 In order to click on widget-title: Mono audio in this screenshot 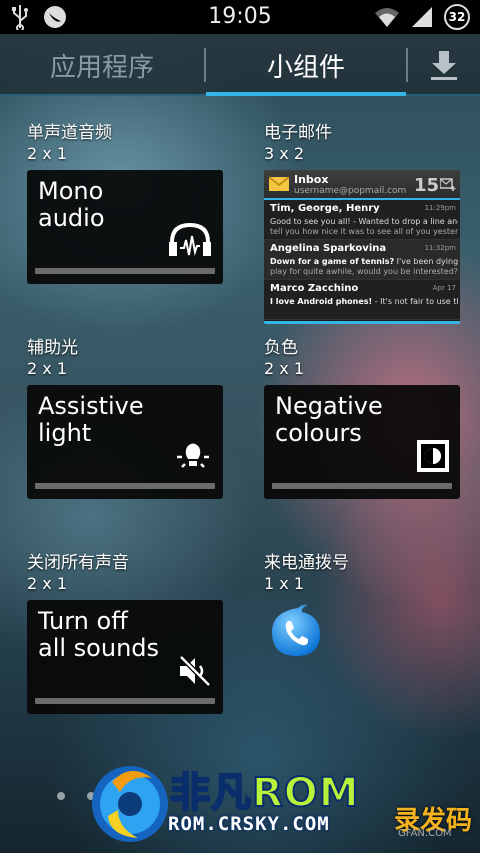, I will do `click(113, 205)`.